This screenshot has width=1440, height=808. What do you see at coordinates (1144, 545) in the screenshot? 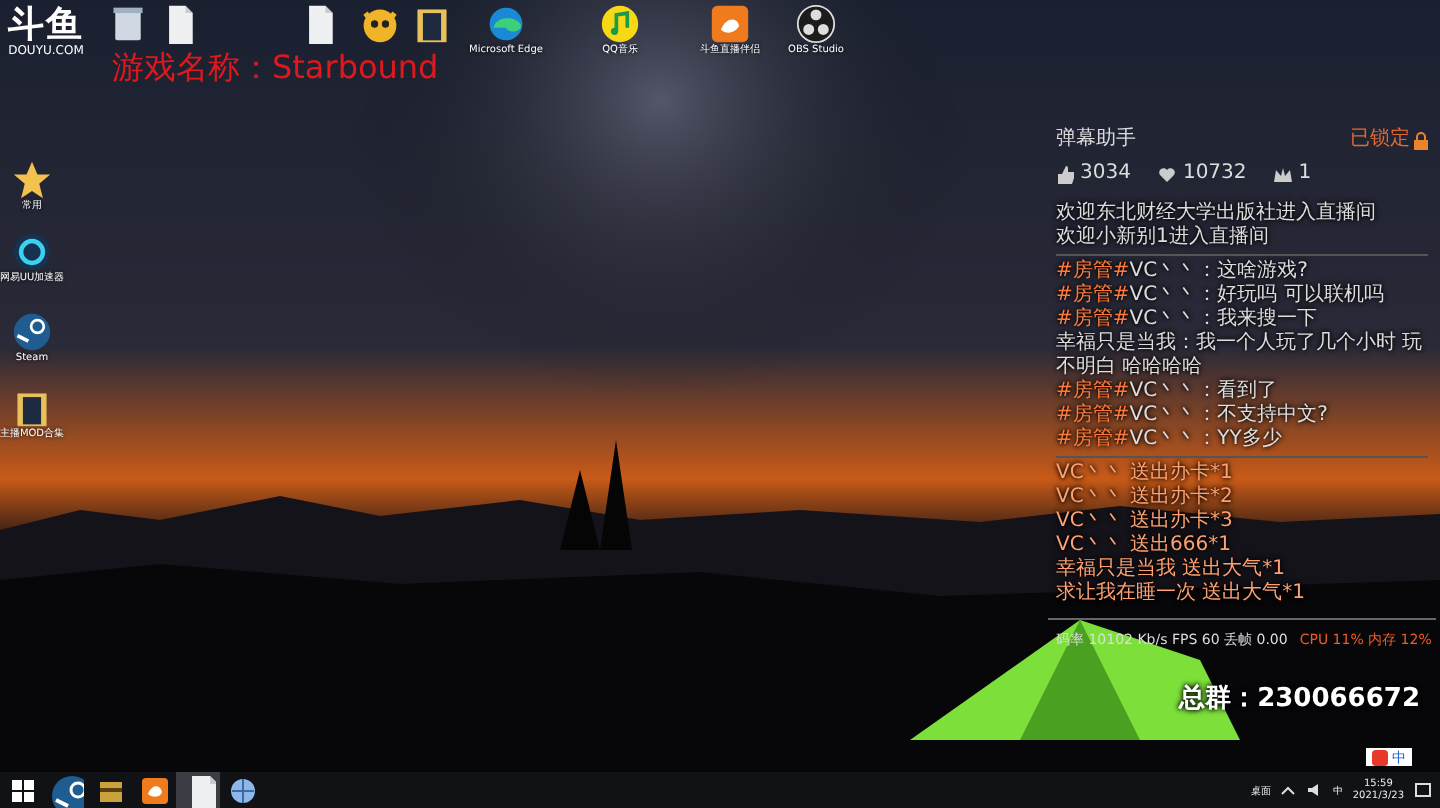
I see `gift-message: VC丶丶 送出666*1` at bounding box center [1144, 545].